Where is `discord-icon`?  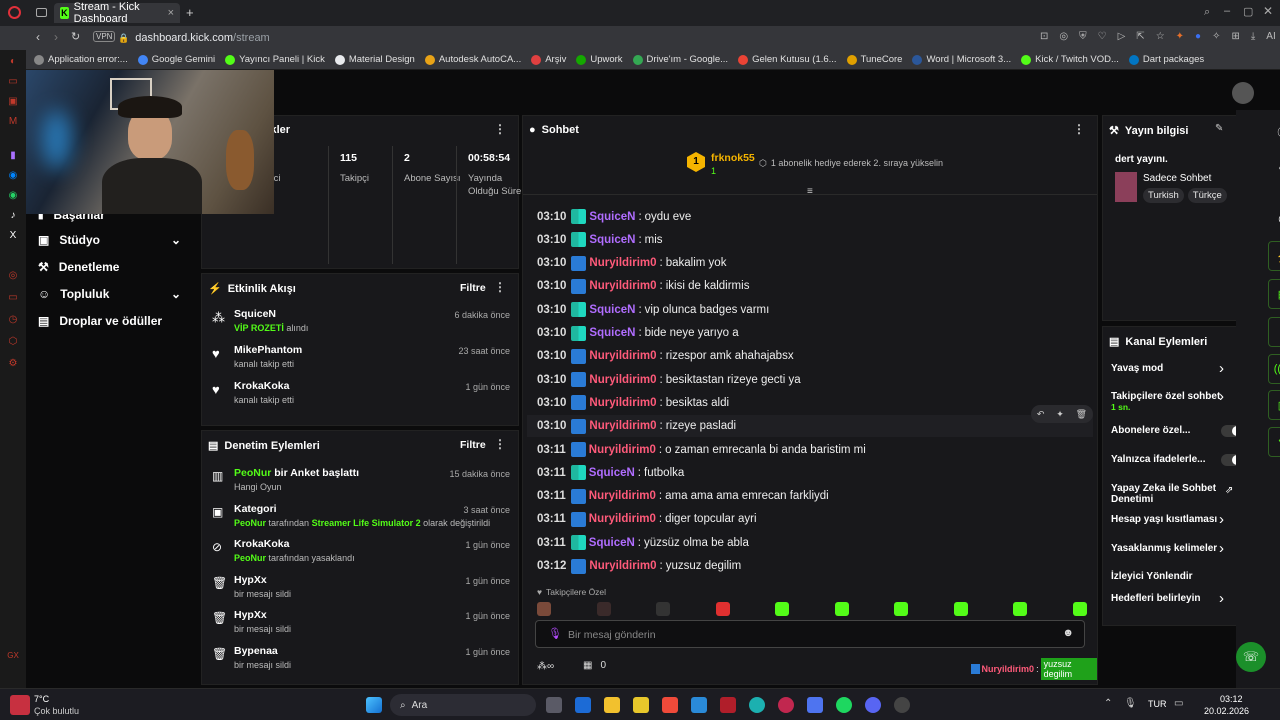
discord-icon is located at coordinates (873, 705).